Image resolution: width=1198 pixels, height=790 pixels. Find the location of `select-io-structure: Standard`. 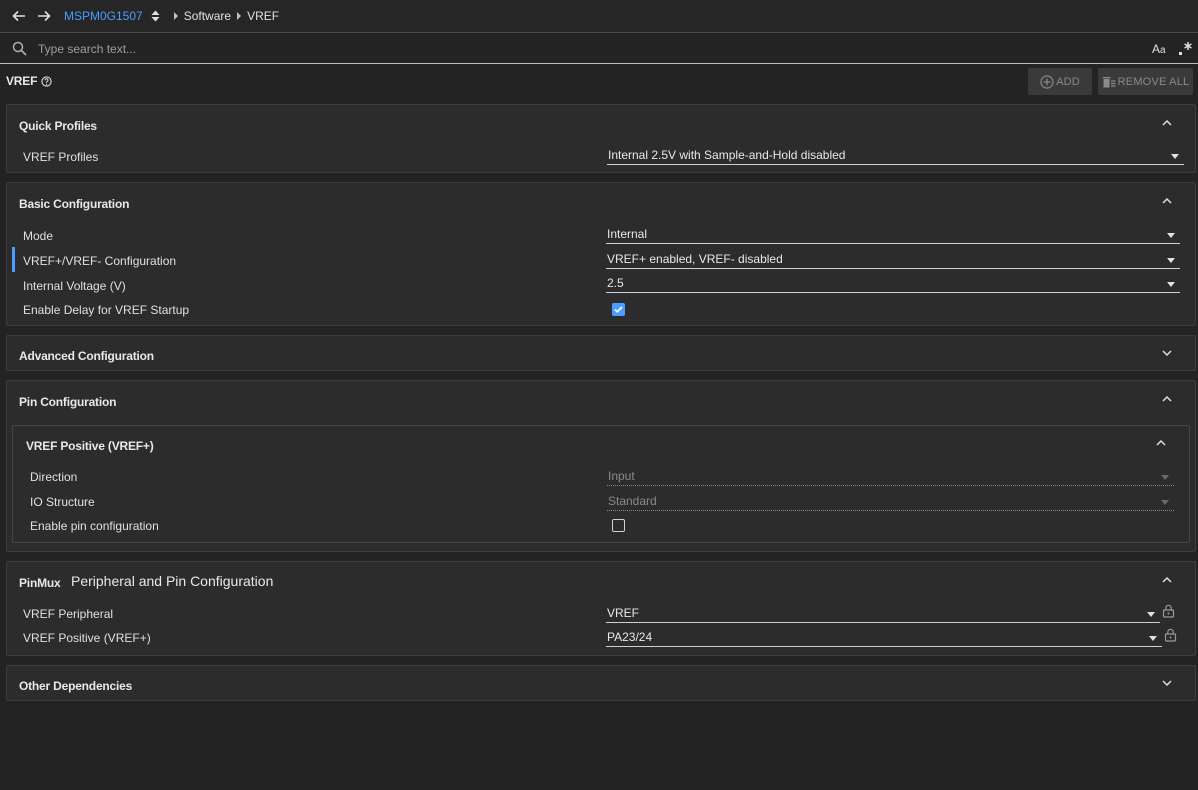

select-io-structure: Standard is located at coordinates (890, 502).